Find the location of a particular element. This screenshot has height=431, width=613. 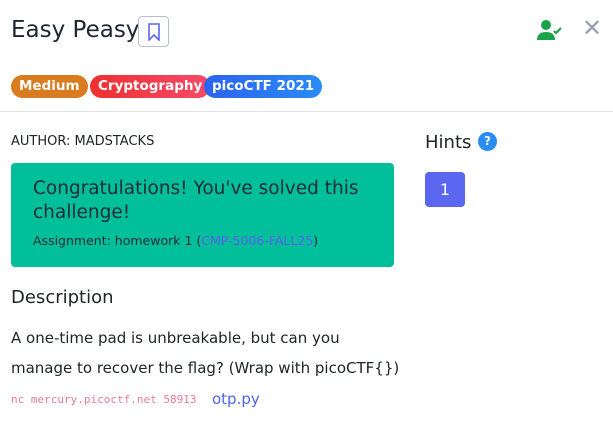

hint-button-1: 1 is located at coordinates (445, 189).